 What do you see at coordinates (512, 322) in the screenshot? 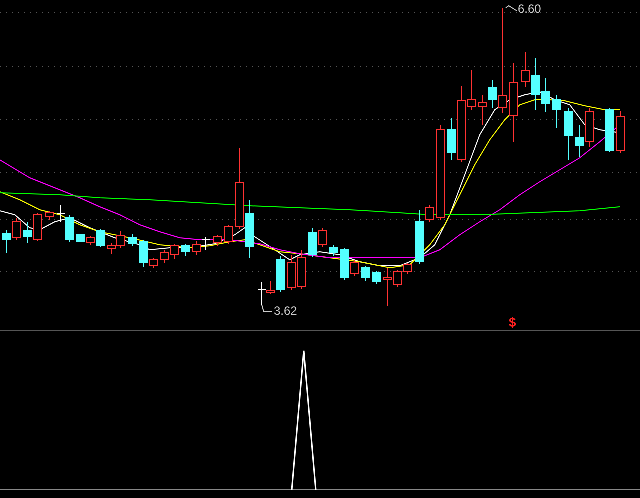
I see `signal-mark: $` at bounding box center [512, 322].